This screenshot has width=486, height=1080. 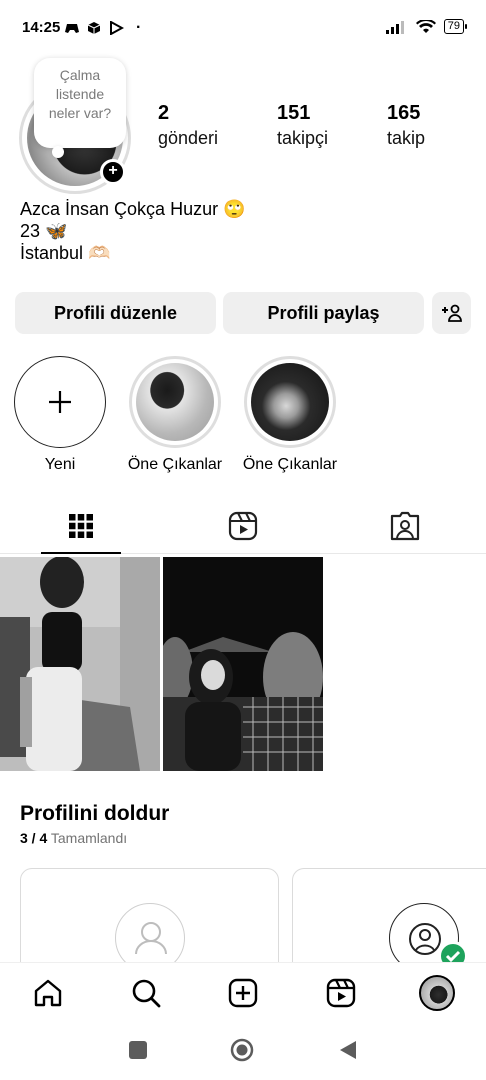 What do you see at coordinates (406, 126) in the screenshot?
I see `stat-following: 165 takip` at bounding box center [406, 126].